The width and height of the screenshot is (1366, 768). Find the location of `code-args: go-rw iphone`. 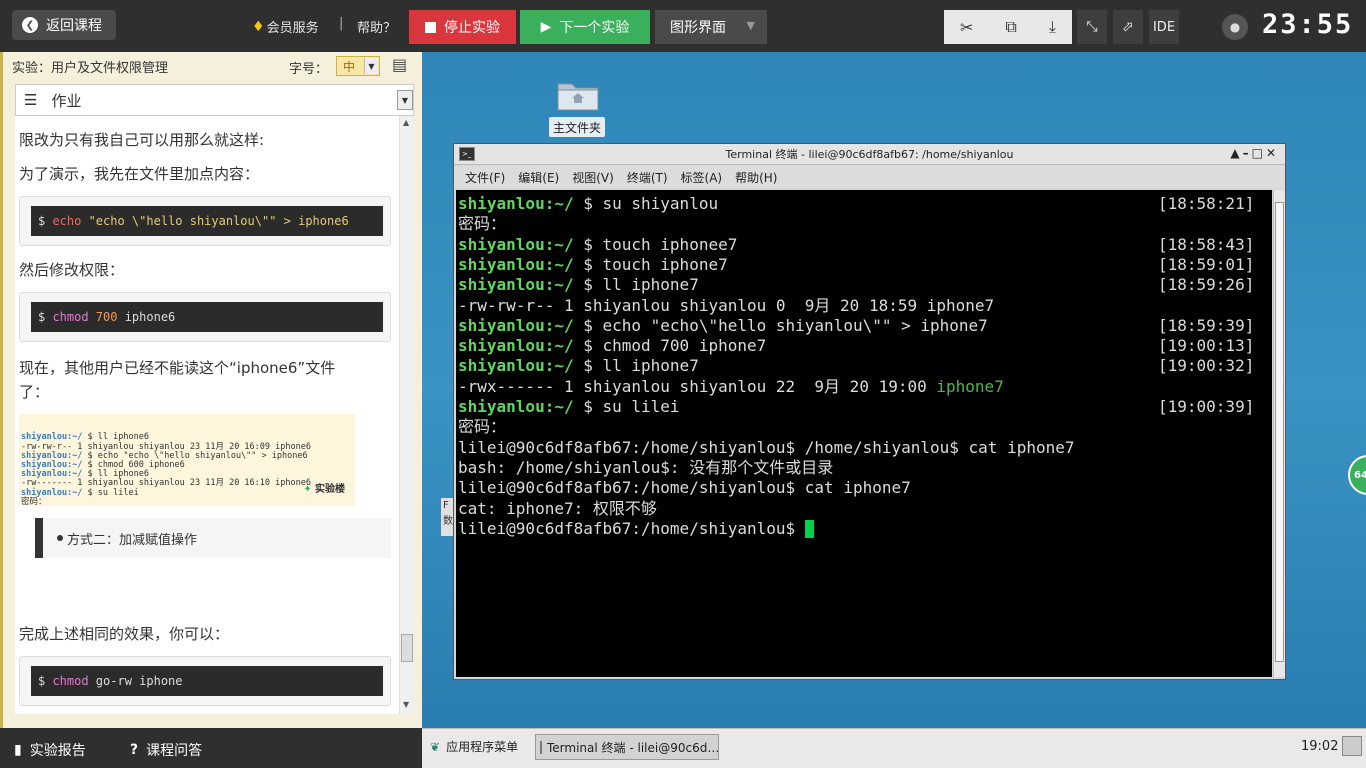

code-args: go-rw iphone is located at coordinates (135, 681).